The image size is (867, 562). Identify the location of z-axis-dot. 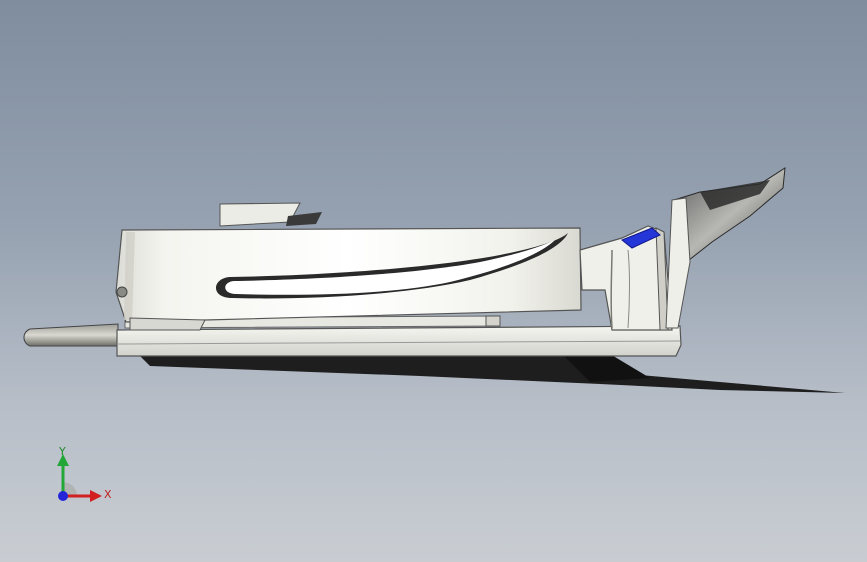
(63, 496).